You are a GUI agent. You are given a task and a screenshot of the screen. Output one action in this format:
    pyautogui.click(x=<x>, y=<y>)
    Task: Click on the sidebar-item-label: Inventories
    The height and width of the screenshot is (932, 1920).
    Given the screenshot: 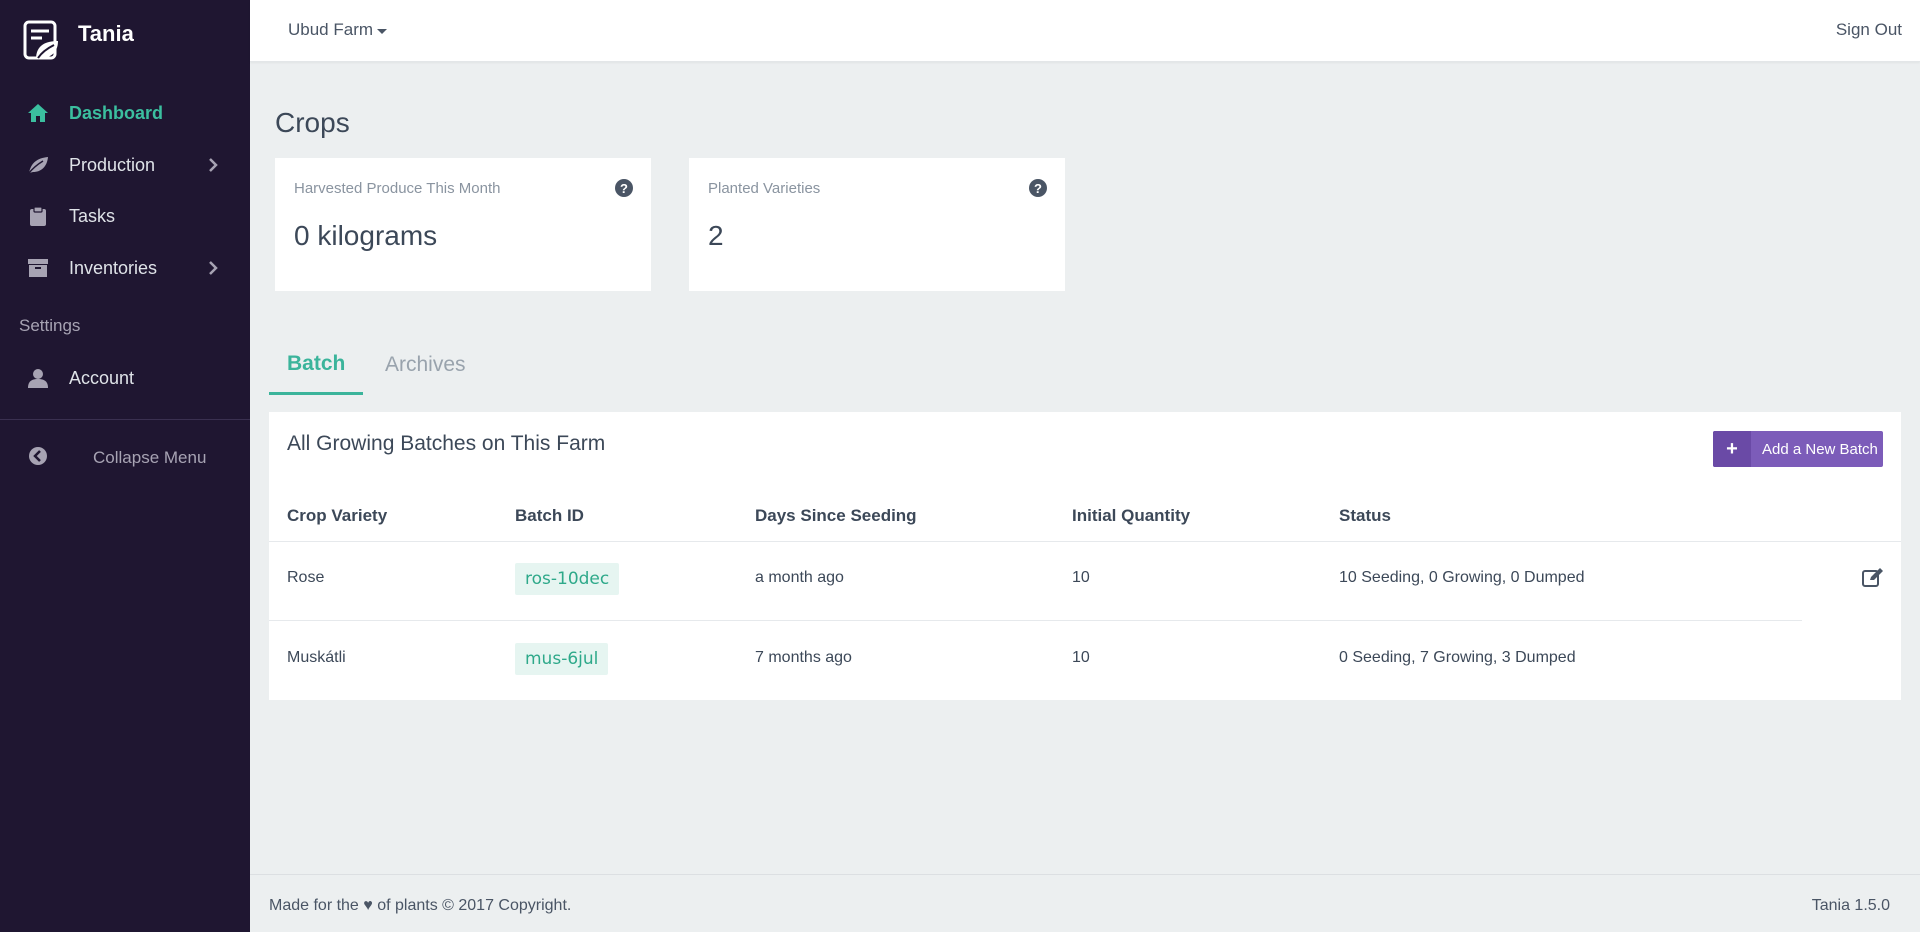 What is the action you would take?
    pyautogui.click(x=113, y=267)
    